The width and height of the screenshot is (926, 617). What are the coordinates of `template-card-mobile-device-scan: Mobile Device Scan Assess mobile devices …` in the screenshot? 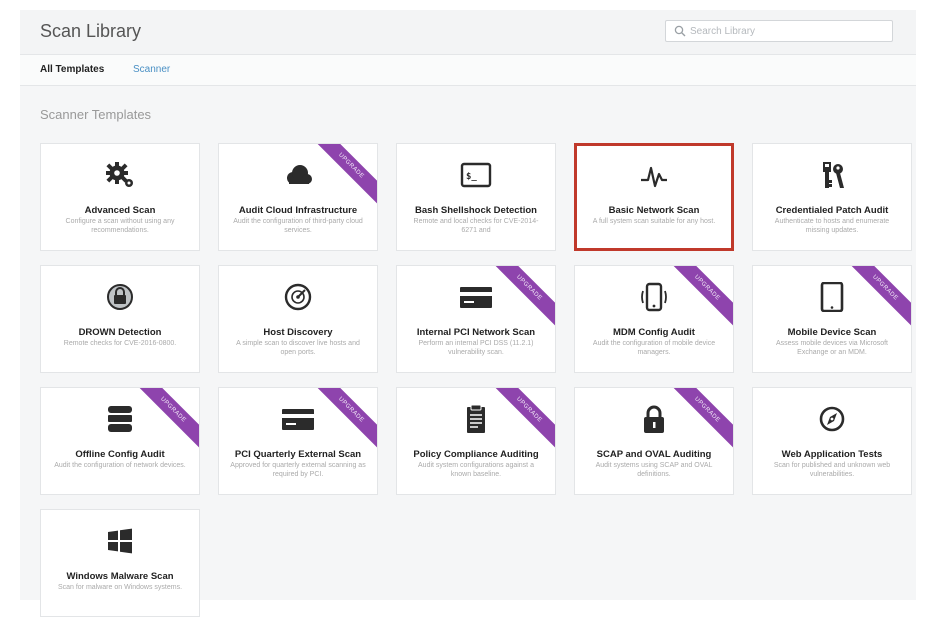 It's located at (832, 319).